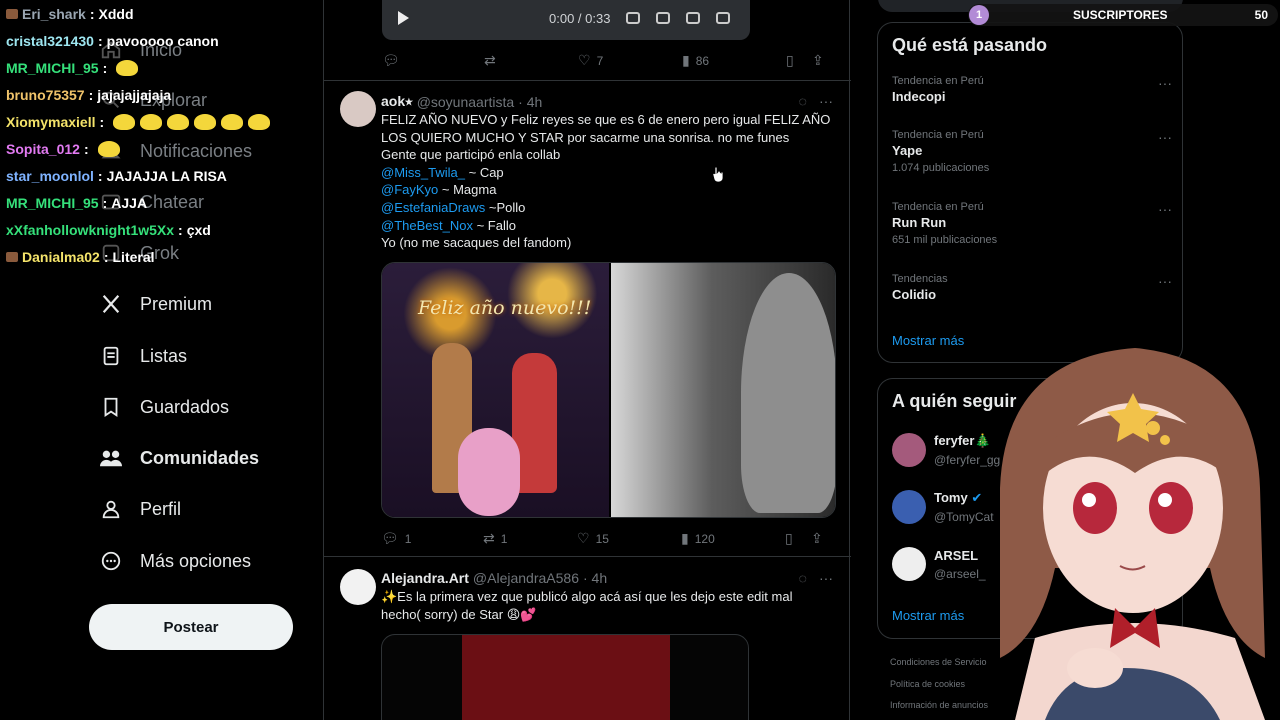  I want to click on tweet-media: Feliz año nuevo!!!, so click(608, 390).